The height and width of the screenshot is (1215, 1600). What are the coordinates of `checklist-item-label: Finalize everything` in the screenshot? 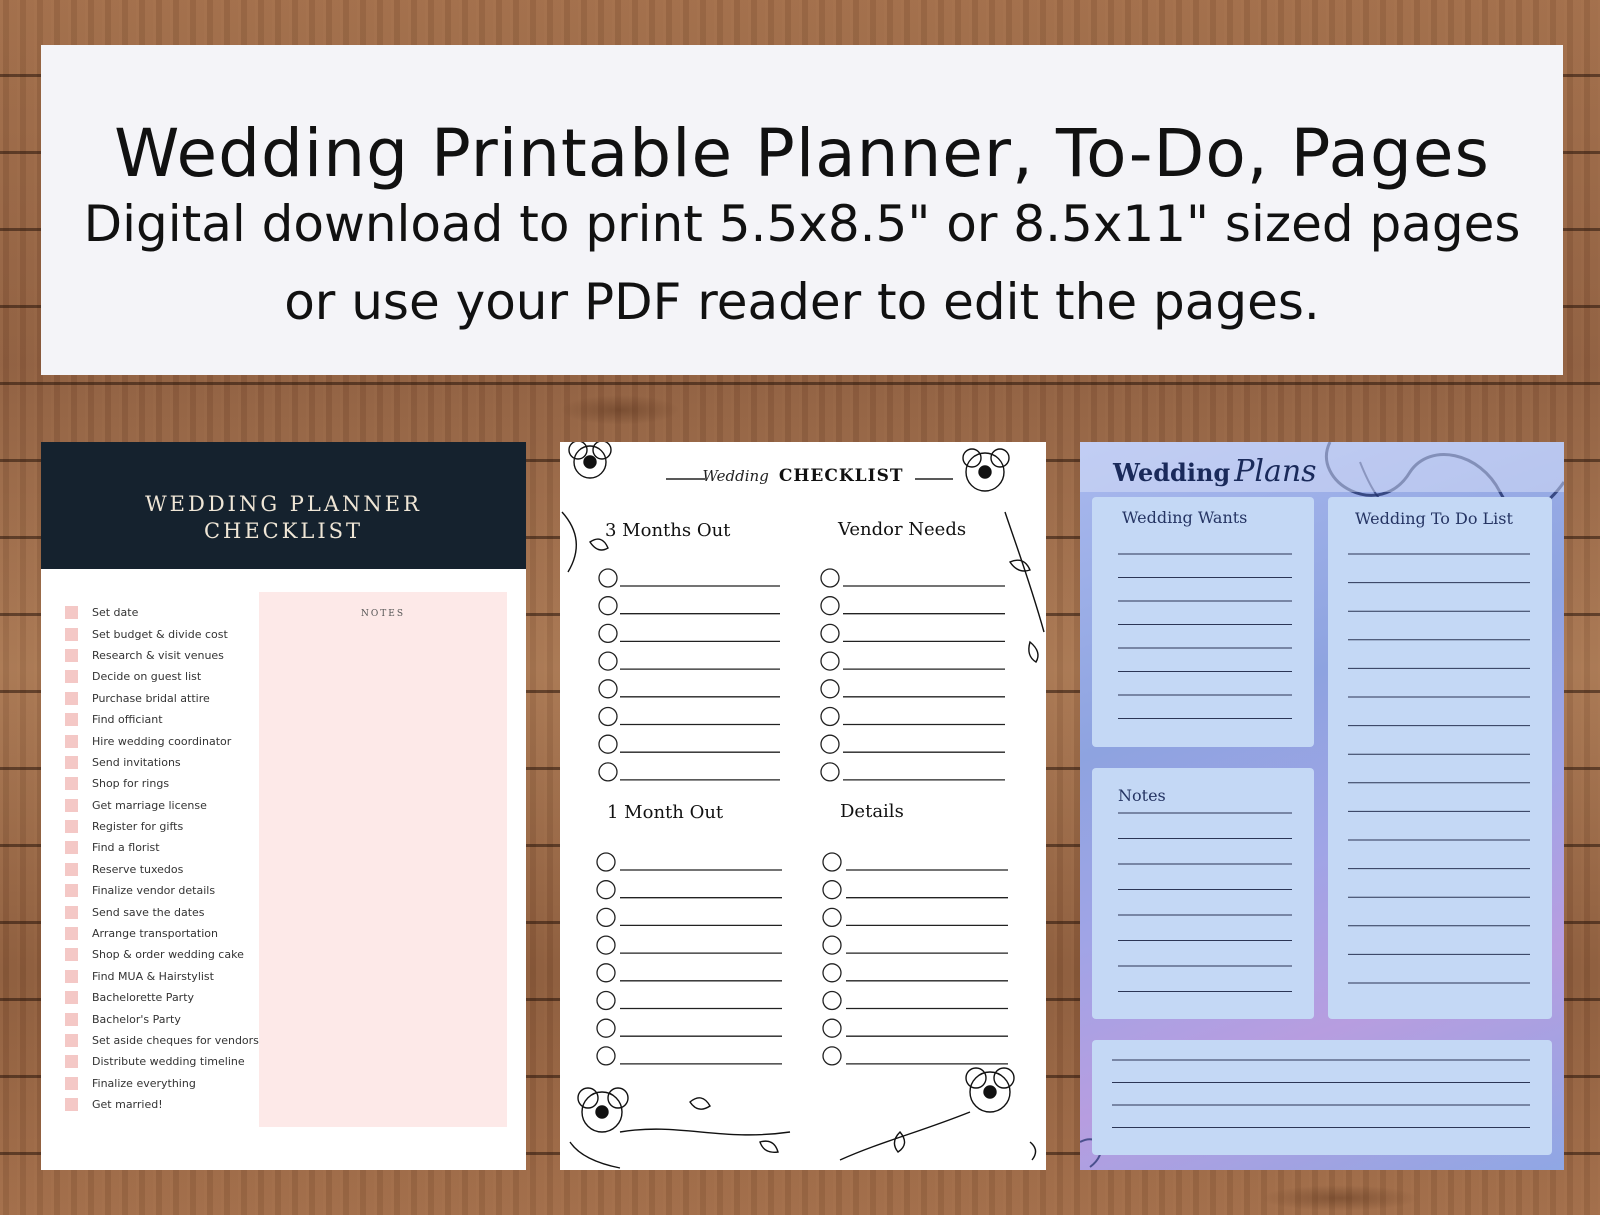 It's located at (144, 1083).